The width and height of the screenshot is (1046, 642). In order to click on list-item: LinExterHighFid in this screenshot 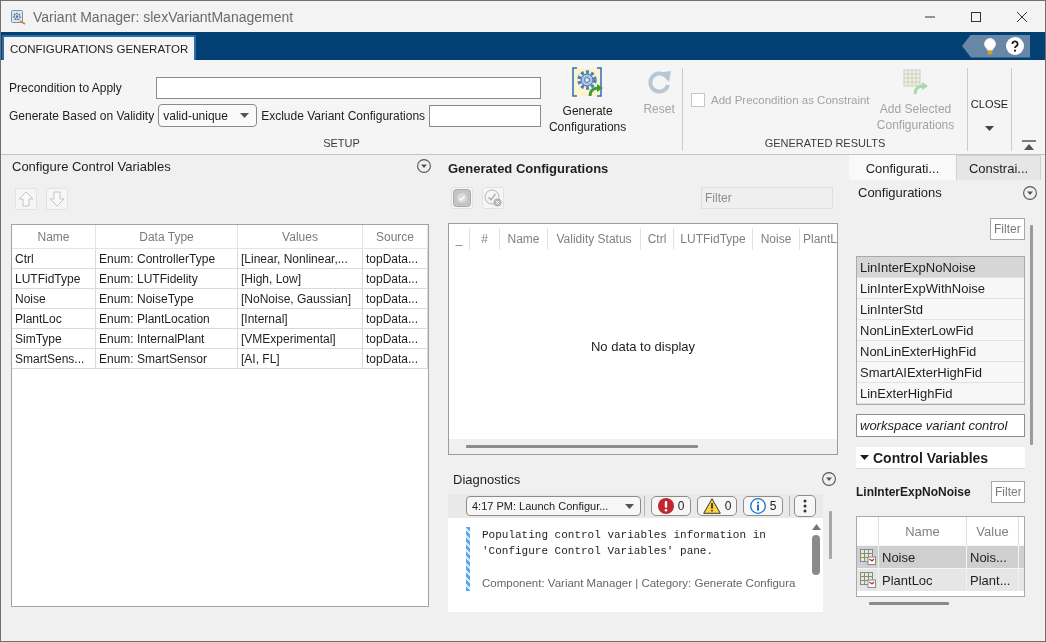, I will do `click(940, 393)`.